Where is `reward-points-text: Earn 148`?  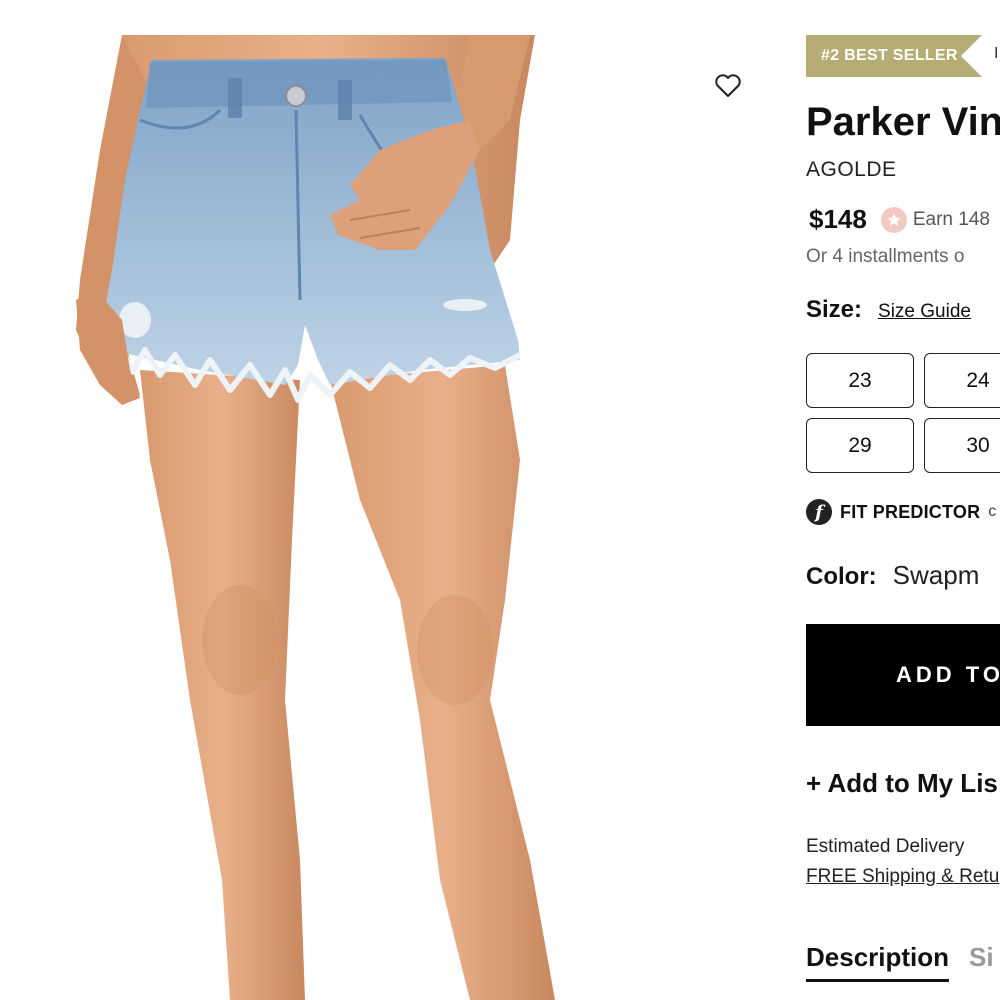 reward-points-text: Earn 148 is located at coordinates (951, 219).